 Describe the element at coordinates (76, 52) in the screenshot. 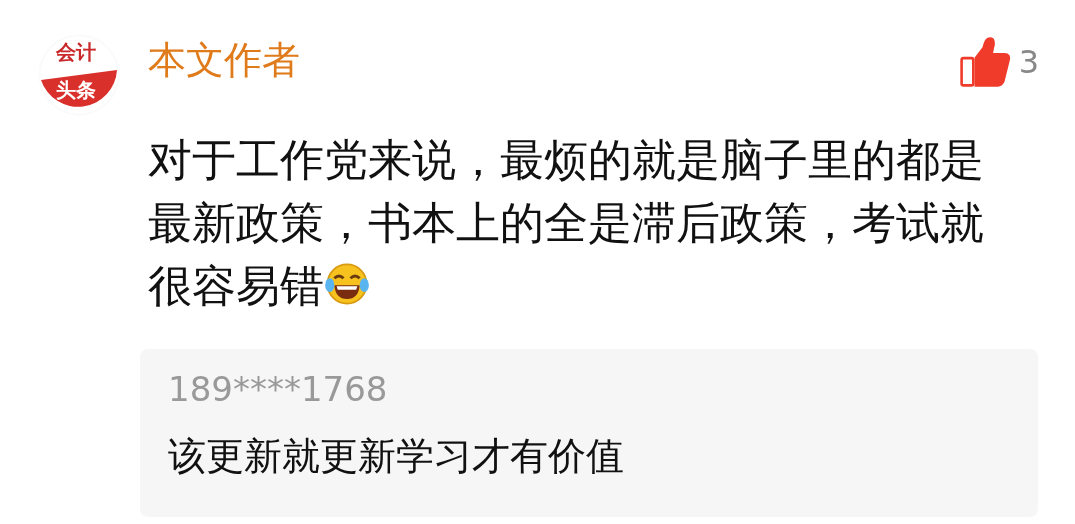

I see `logo-text: 会计` at that location.